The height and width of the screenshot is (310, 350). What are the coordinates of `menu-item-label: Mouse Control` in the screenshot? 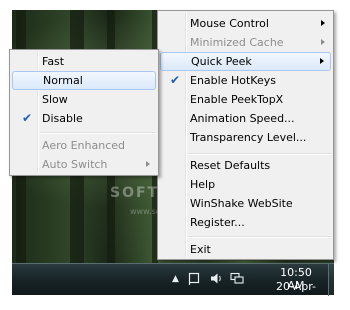 It's located at (229, 23).